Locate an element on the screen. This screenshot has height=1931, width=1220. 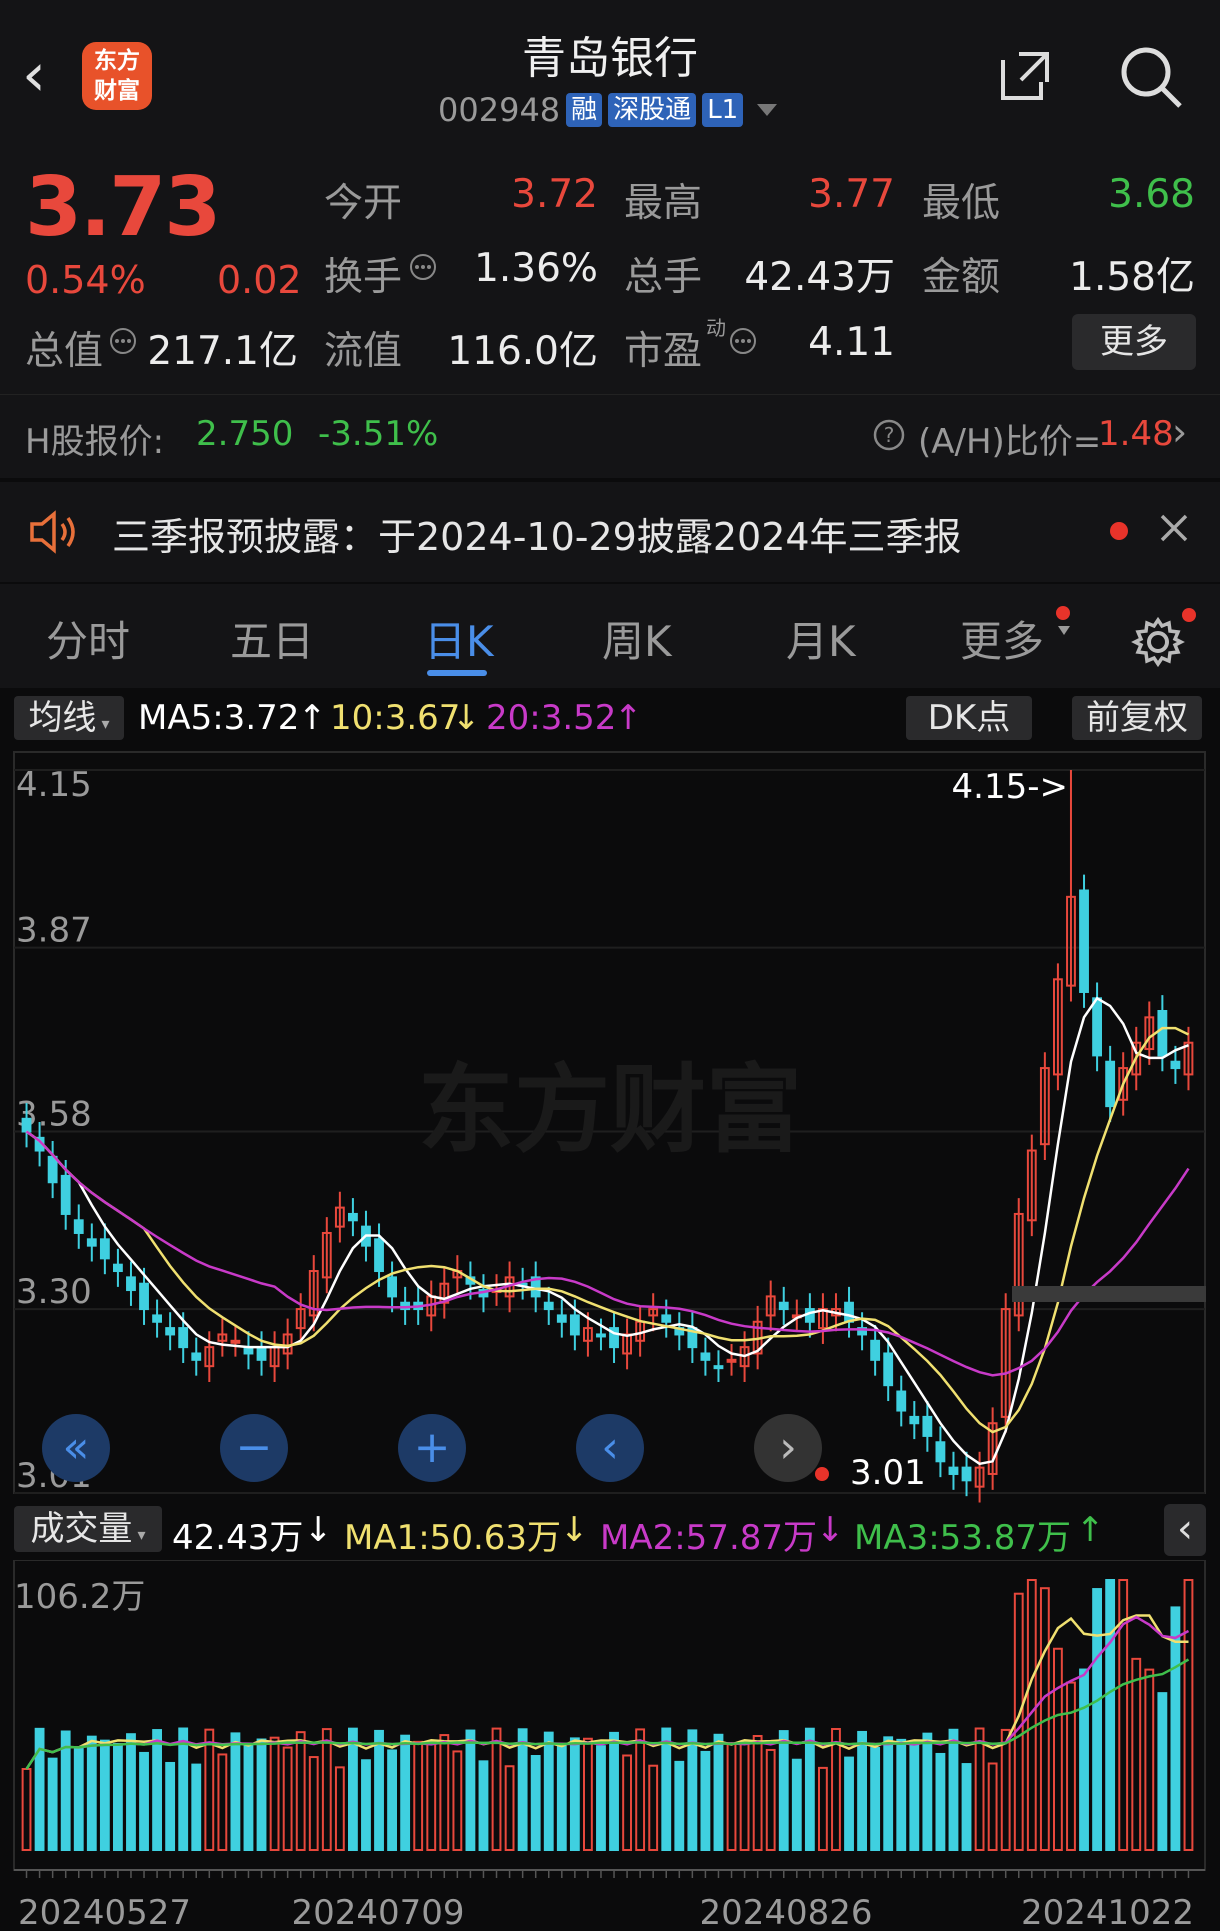
dk-point-button: DK点 is located at coordinates (969, 718).